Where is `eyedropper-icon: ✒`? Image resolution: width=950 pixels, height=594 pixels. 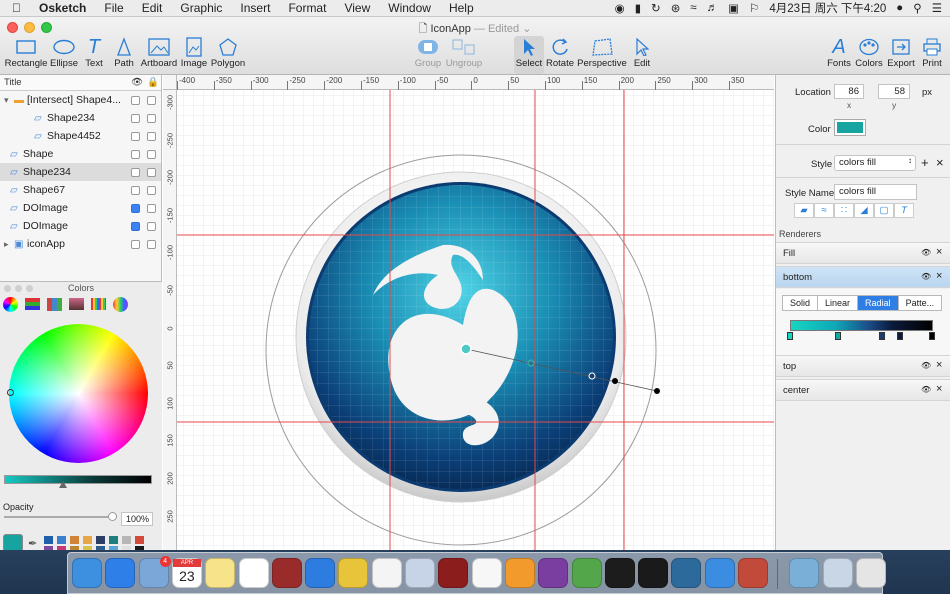
eyedropper-icon: ✒ is located at coordinates (32, 543).